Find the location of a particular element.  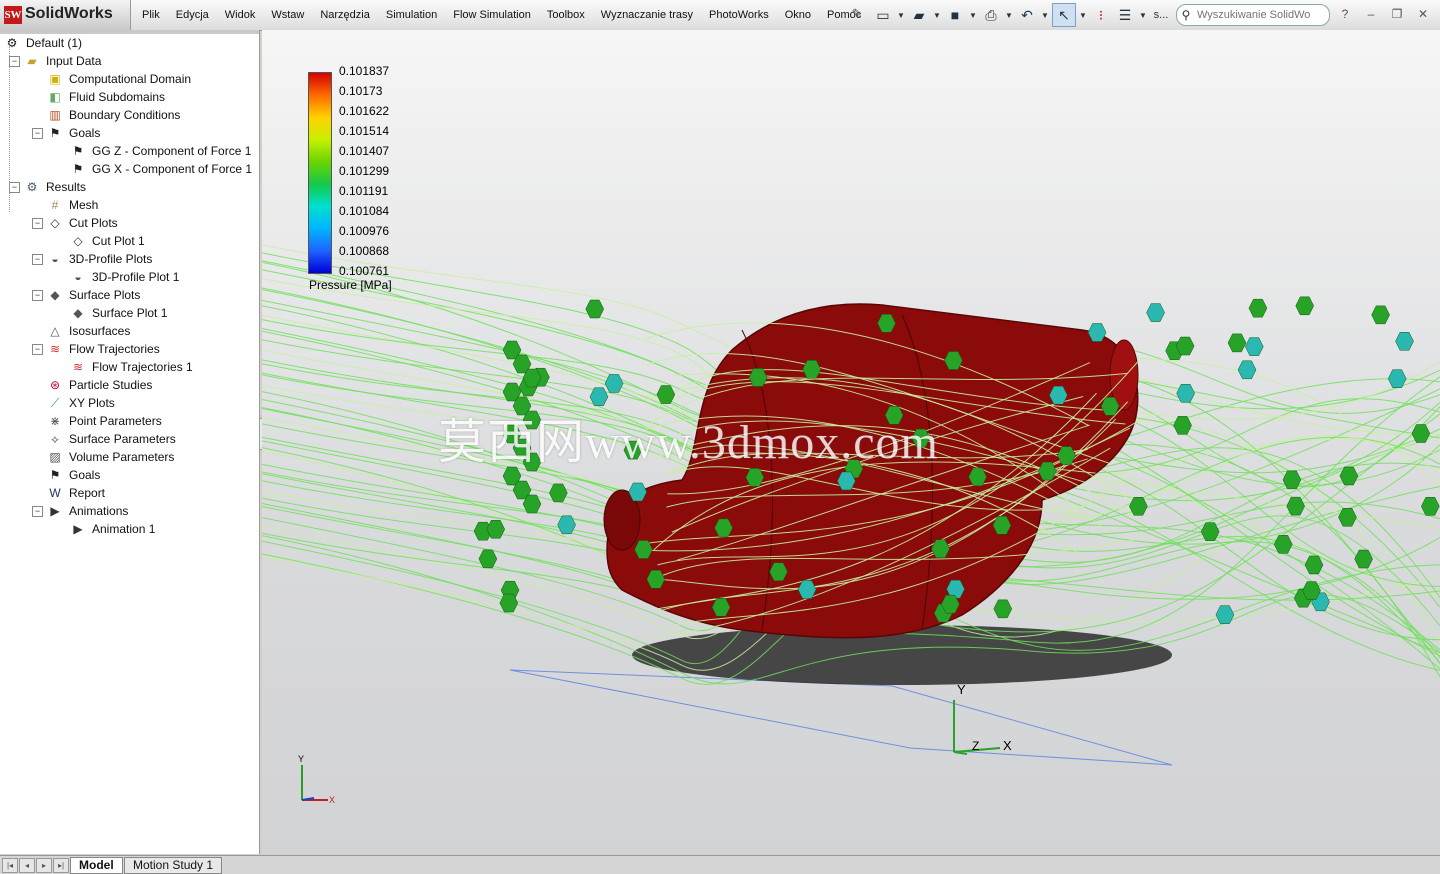

report-icon: W is located at coordinates (55, 493).